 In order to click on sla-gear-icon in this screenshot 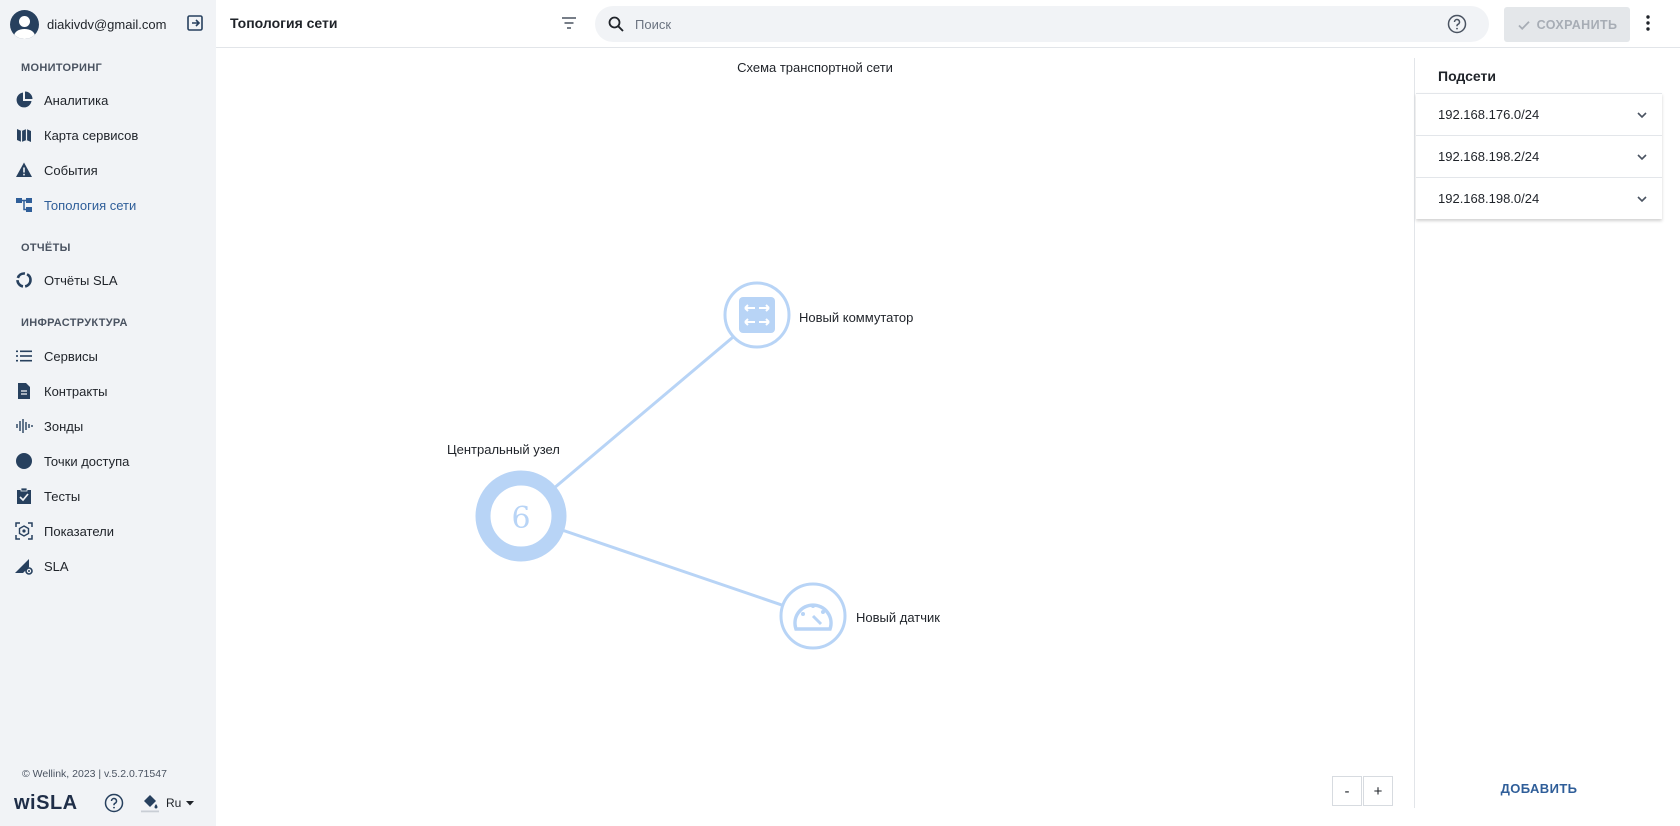, I will do `click(24, 566)`.